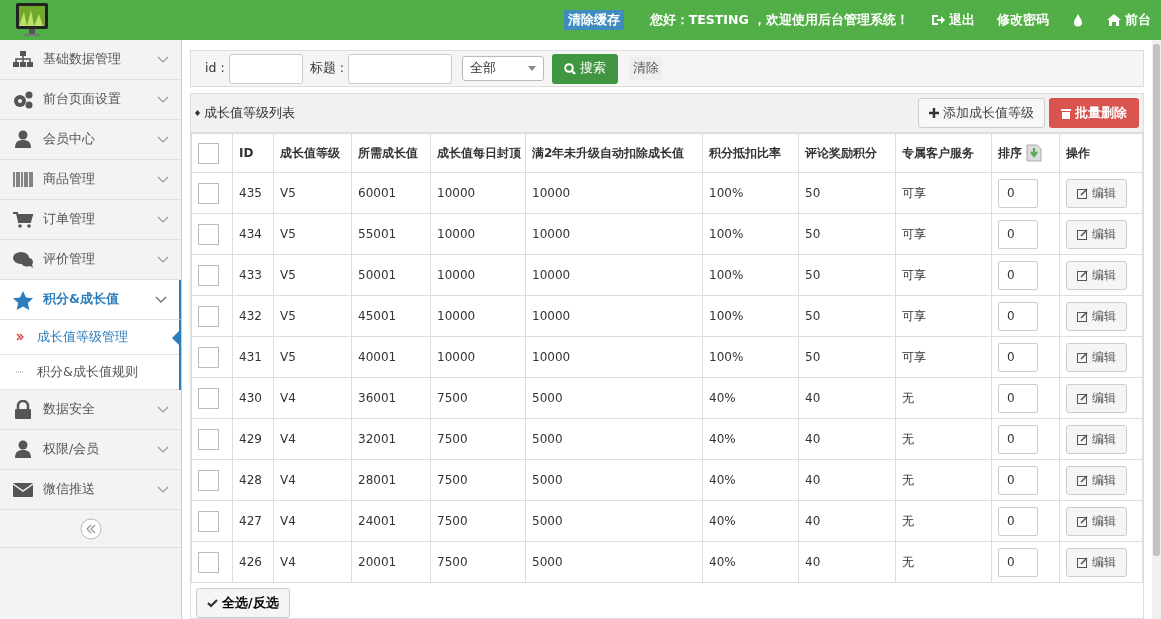 The height and width of the screenshot is (619, 1161). Describe the element at coordinates (813, 439) in the screenshot. I see `table-cell: 40` at that location.